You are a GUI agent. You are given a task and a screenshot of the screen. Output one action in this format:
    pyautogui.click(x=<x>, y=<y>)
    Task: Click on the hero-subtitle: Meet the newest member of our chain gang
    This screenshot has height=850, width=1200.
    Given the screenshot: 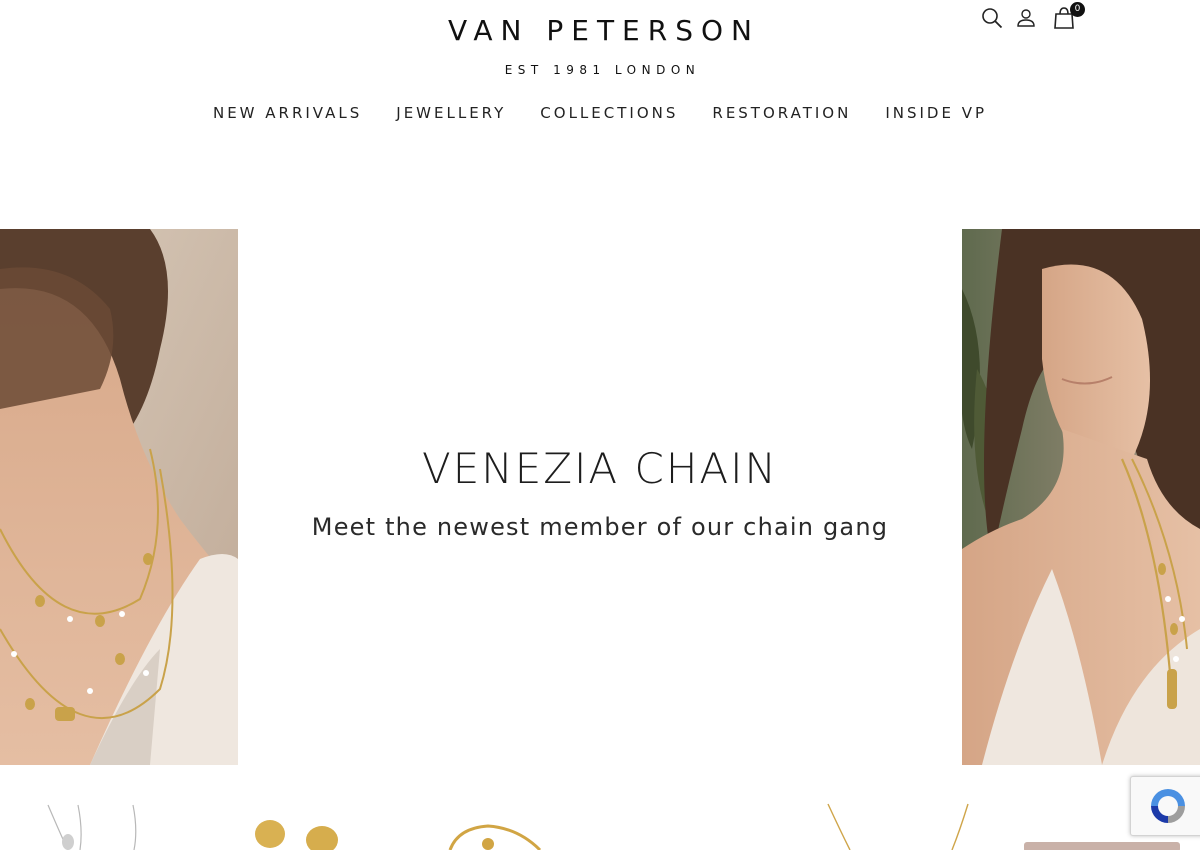 What is the action you would take?
    pyautogui.click(x=600, y=527)
    